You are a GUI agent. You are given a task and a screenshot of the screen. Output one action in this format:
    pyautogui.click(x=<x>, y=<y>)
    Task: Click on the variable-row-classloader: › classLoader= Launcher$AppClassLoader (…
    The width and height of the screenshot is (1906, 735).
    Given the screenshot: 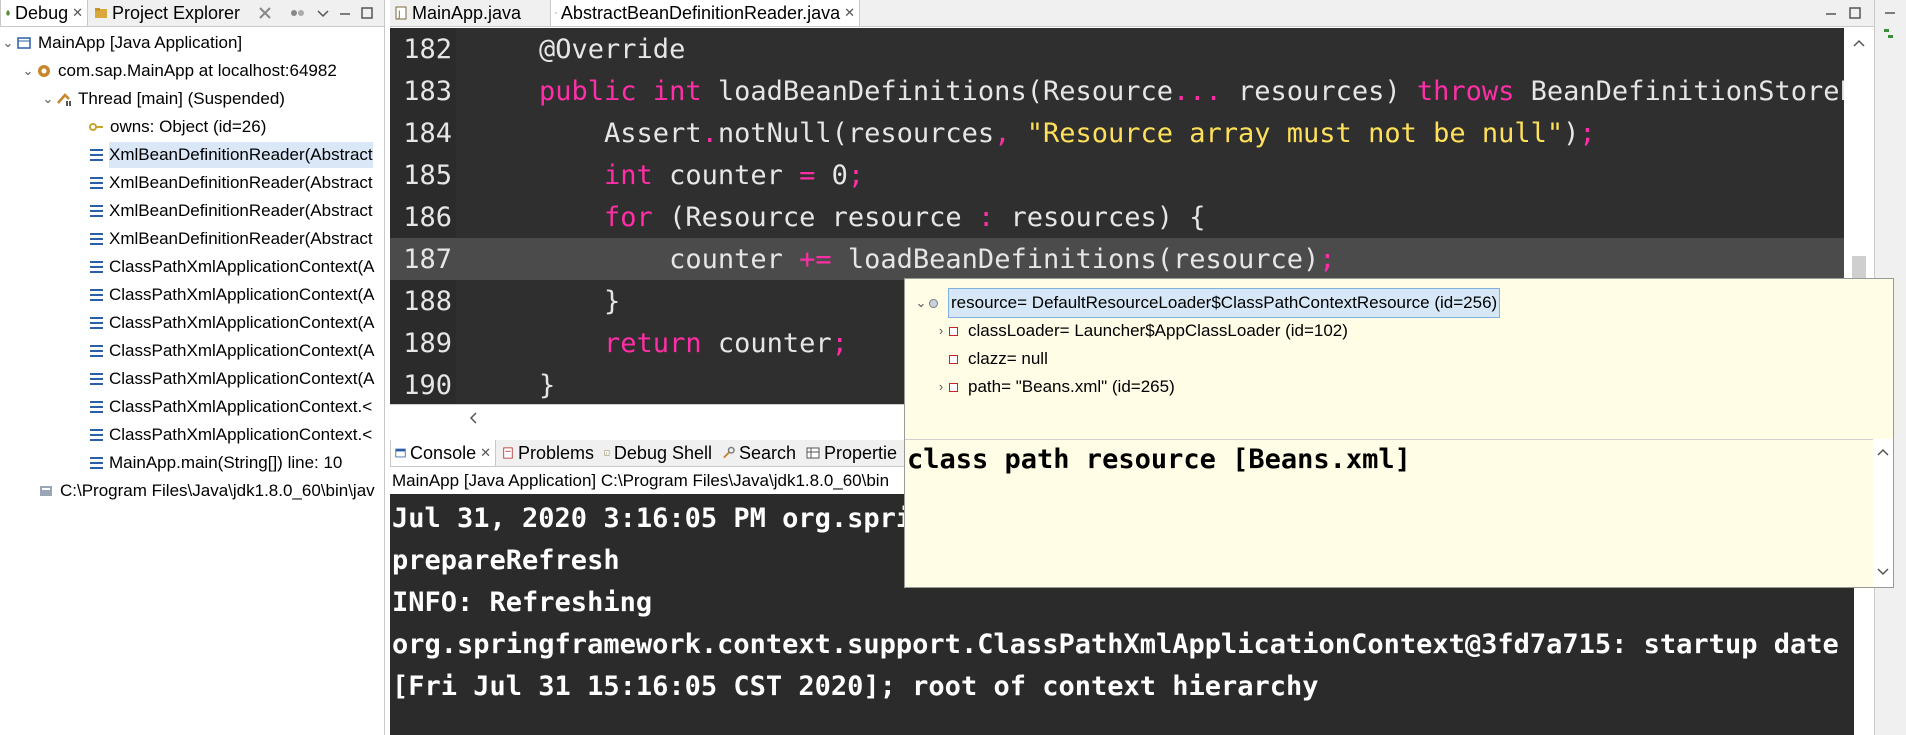 What is the action you would take?
    pyautogui.click(x=1140, y=331)
    